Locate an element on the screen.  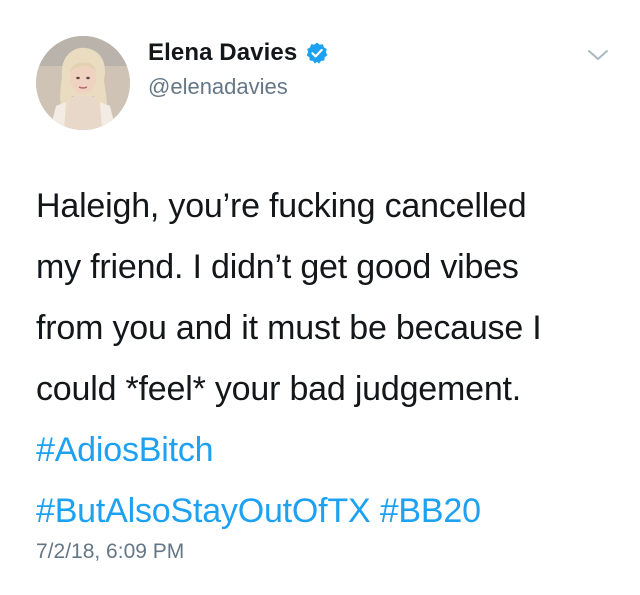
hashtag-line: #AdiosBitch is located at coordinates (331, 450).